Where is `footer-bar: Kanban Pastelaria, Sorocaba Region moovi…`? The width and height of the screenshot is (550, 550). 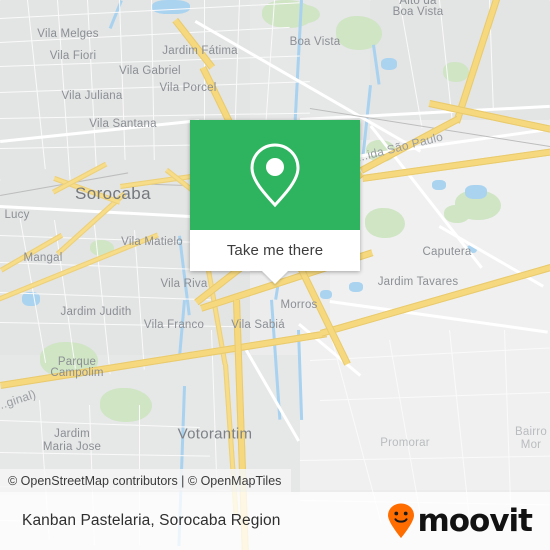 footer-bar: Kanban Pastelaria, Sorocaba Region moovi… is located at coordinates (275, 521).